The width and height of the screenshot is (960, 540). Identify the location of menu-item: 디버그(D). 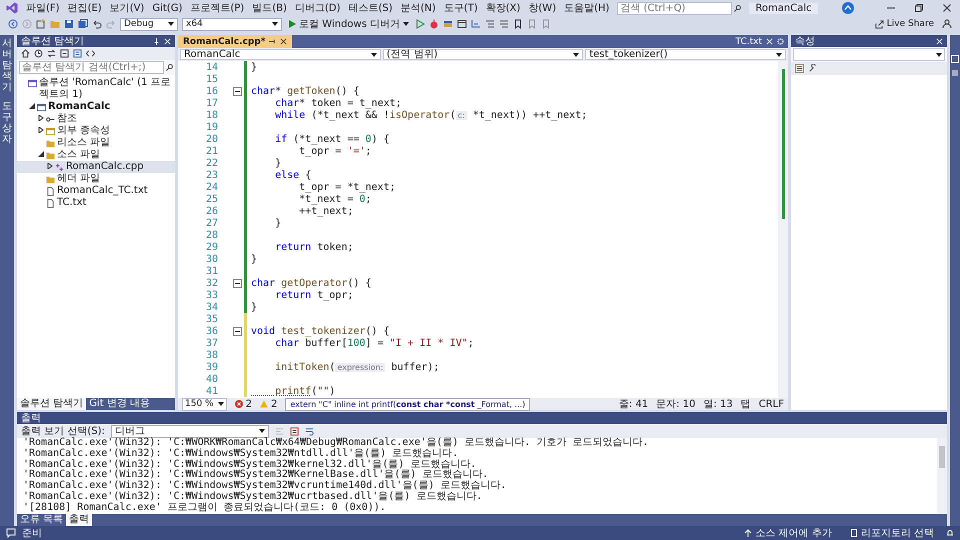
(317, 8).